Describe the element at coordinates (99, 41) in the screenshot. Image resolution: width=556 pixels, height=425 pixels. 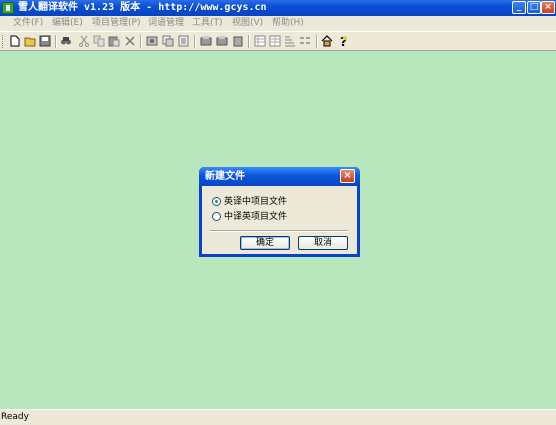
I see `copy-icon` at that location.